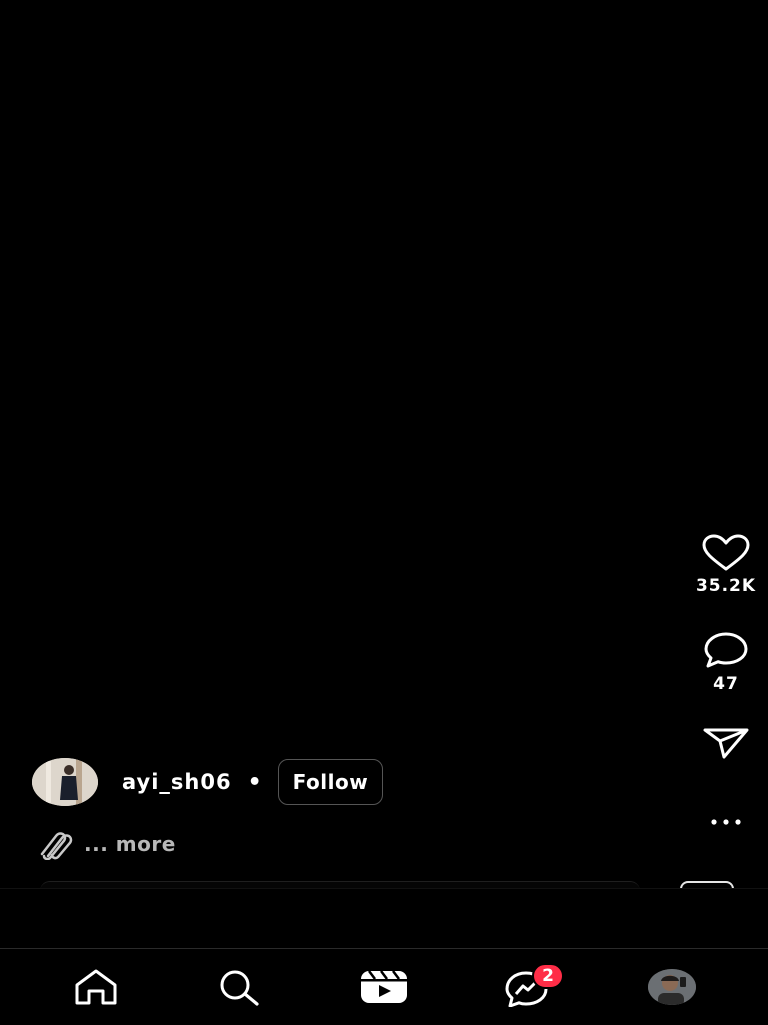  Describe the element at coordinates (384, 918) in the screenshot. I see `bottom-spacer` at that location.